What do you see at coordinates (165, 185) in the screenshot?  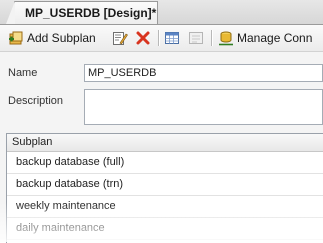 I see `subplan-row: backup database (trn)` at bounding box center [165, 185].